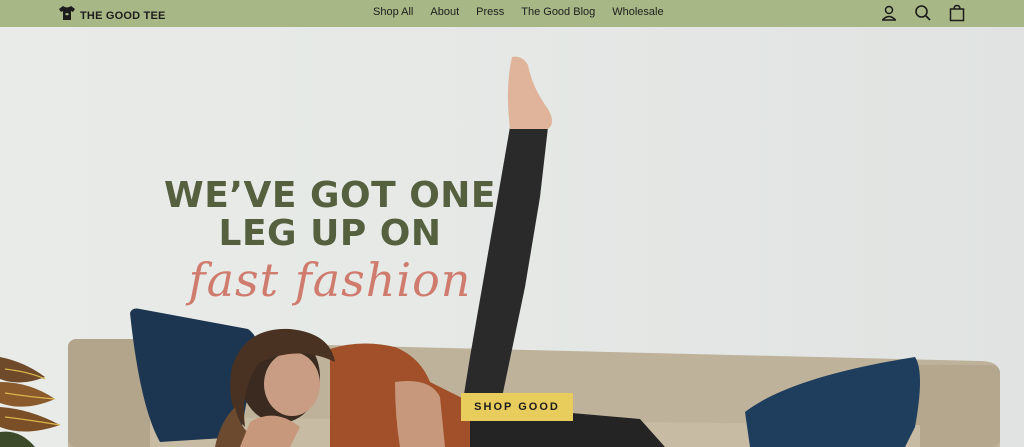 Image resolution: width=1024 pixels, height=447 pixels. What do you see at coordinates (444, 12) in the screenshot?
I see `nav-item-about: About` at bounding box center [444, 12].